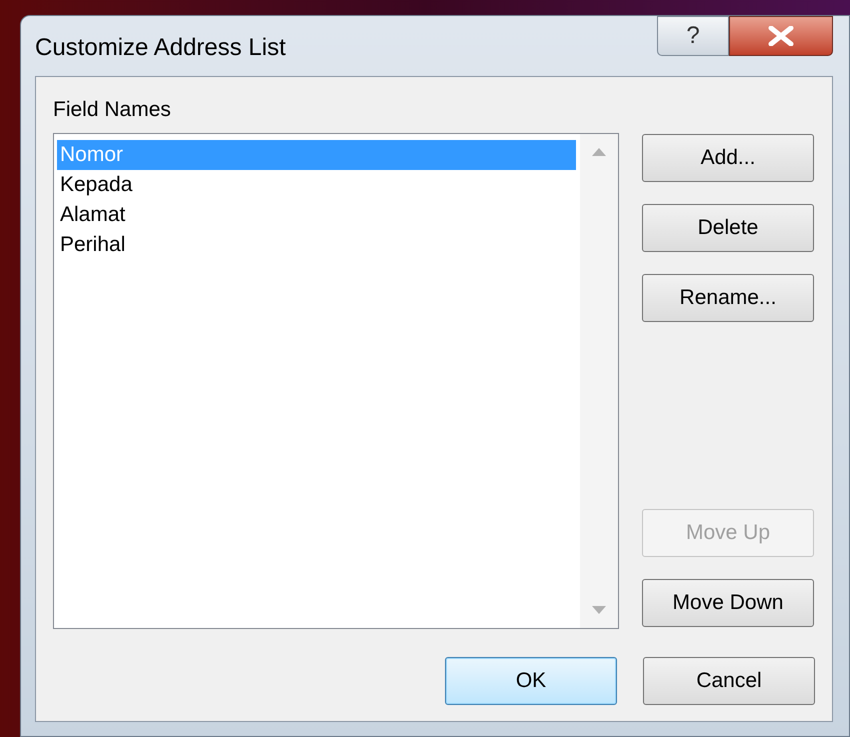 Image resolution: width=850 pixels, height=737 pixels. I want to click on window-title: Customize Address List, so click(160, 48).